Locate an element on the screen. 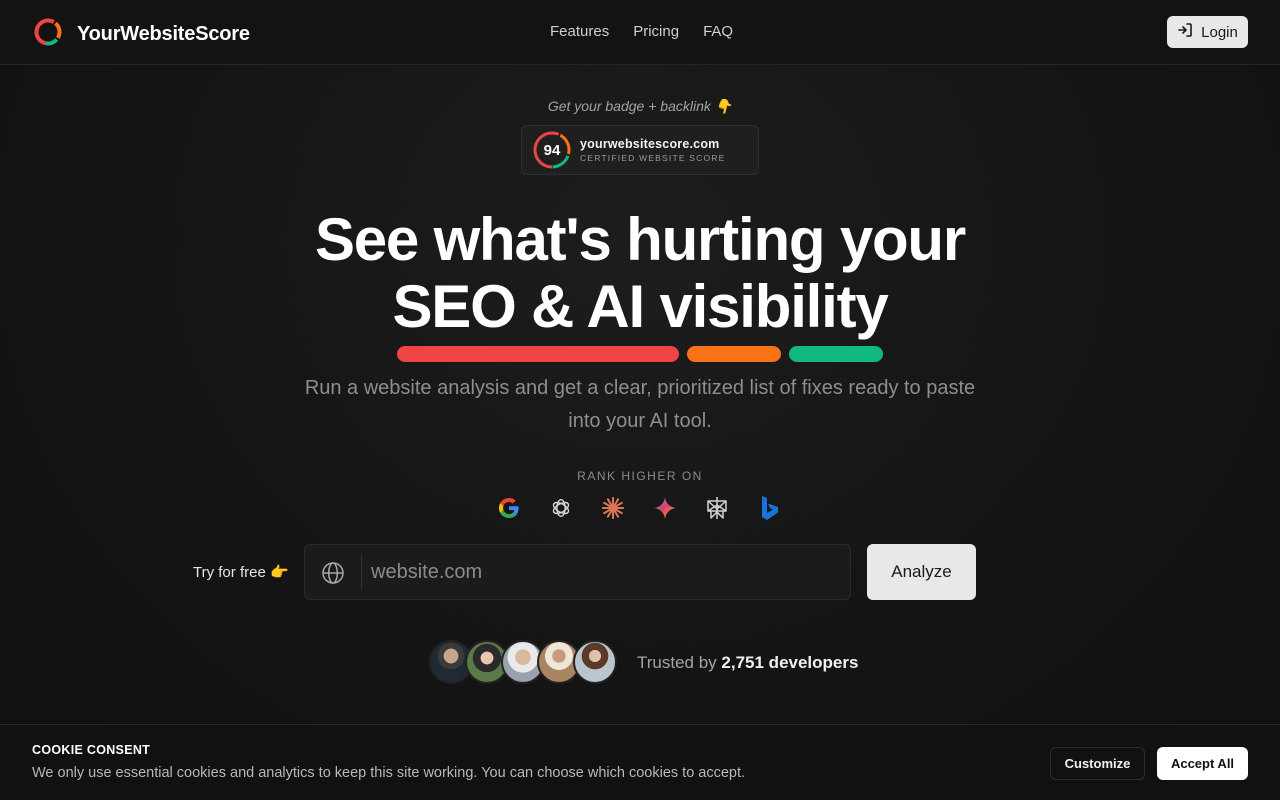  trusted-text: Trusted by 2,751 developers is located at coordinates (747, 663).